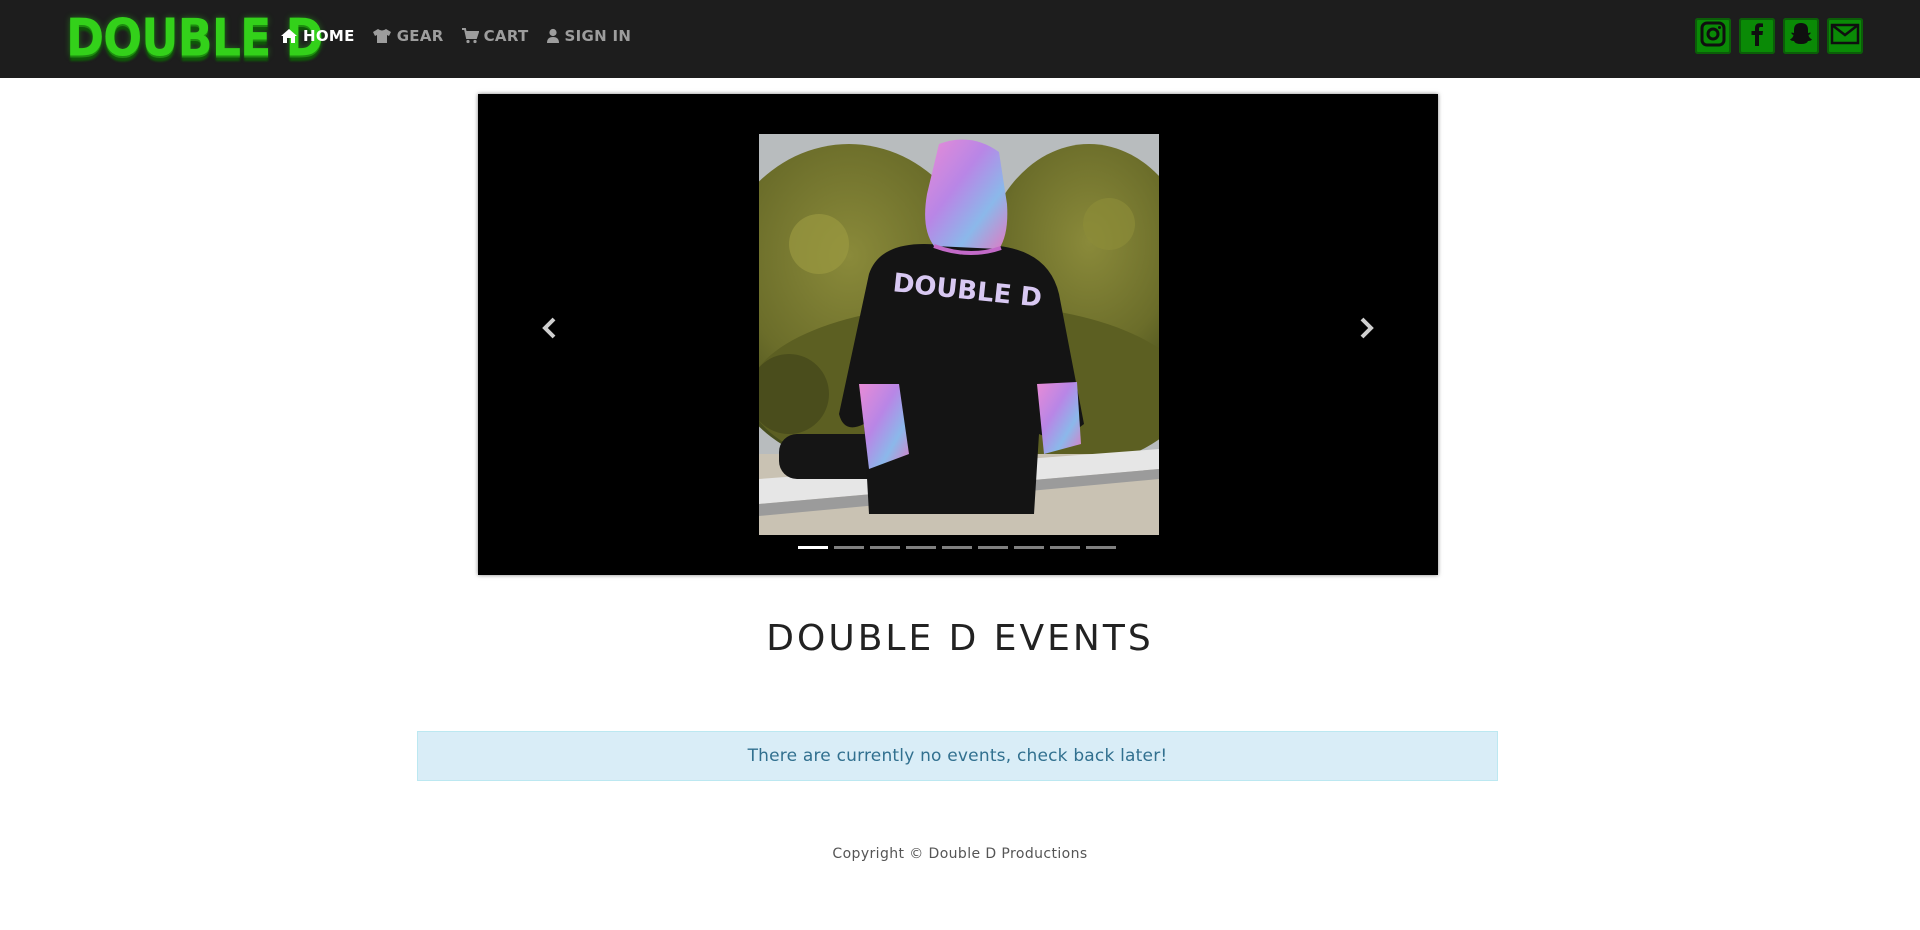 The image size is (1920, 930). What do you see at coordinates (960, 638) in the screenshot?
I see `page-title: DOUBLE D EVENTS` at bounding box center [960, 638].